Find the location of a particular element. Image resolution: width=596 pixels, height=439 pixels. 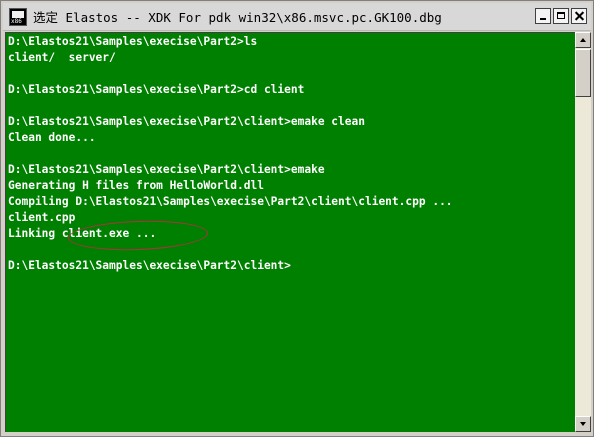

close-icon is located at coordinates (579, 16).